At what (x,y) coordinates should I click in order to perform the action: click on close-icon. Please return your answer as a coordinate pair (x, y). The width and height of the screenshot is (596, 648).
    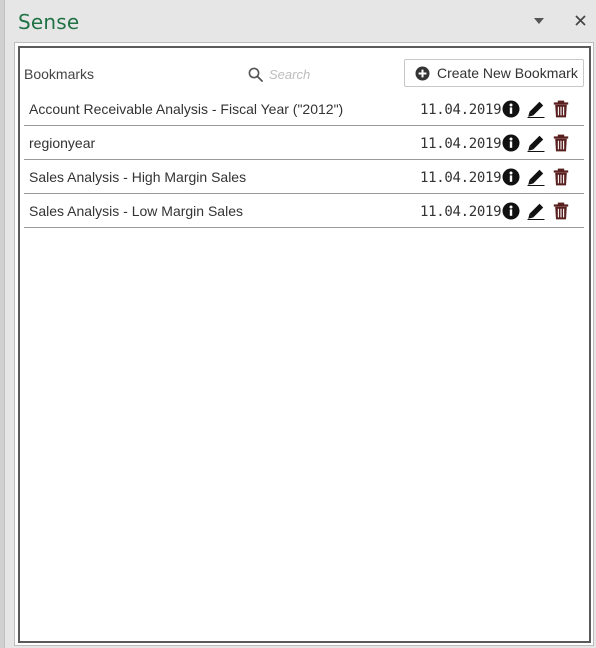
    Looking at the image, I should click on (580, 20).